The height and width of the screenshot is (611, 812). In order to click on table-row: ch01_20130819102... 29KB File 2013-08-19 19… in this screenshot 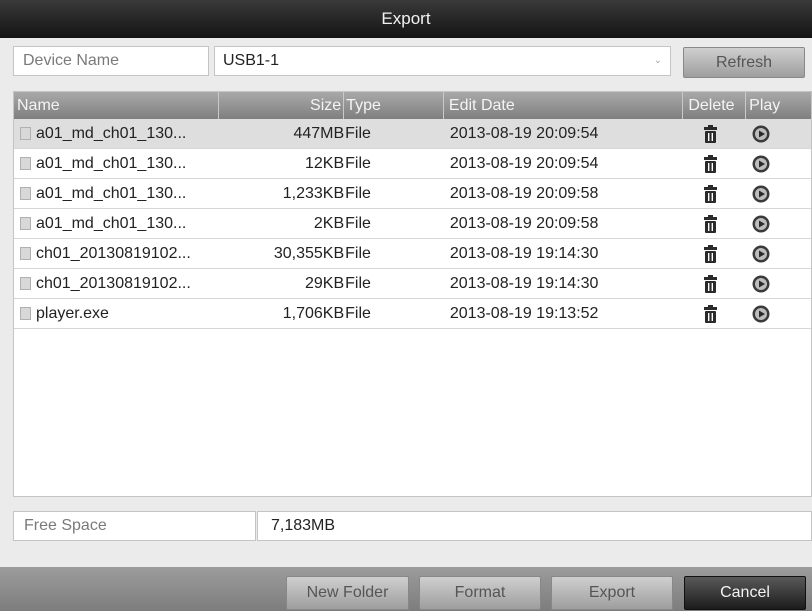, I will do `click(412, 284)`.